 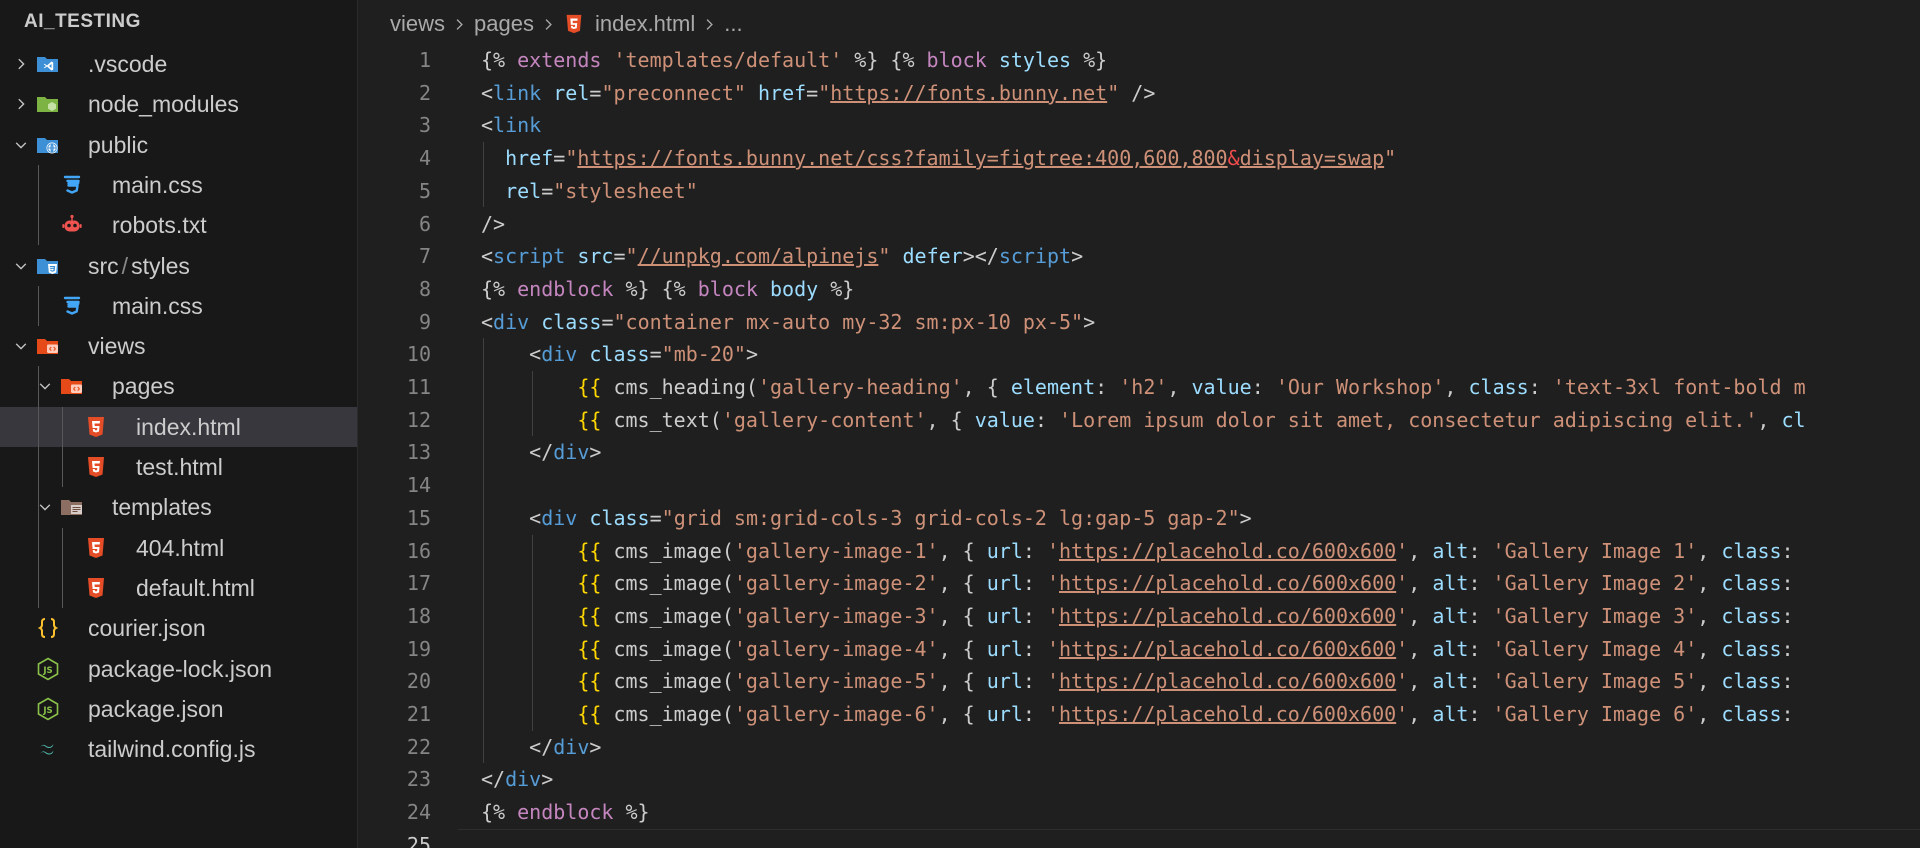 What do you see at coordinates (418, 714) in the screenshot?
I see `line-number: 21` at bounding box center [418, 714].